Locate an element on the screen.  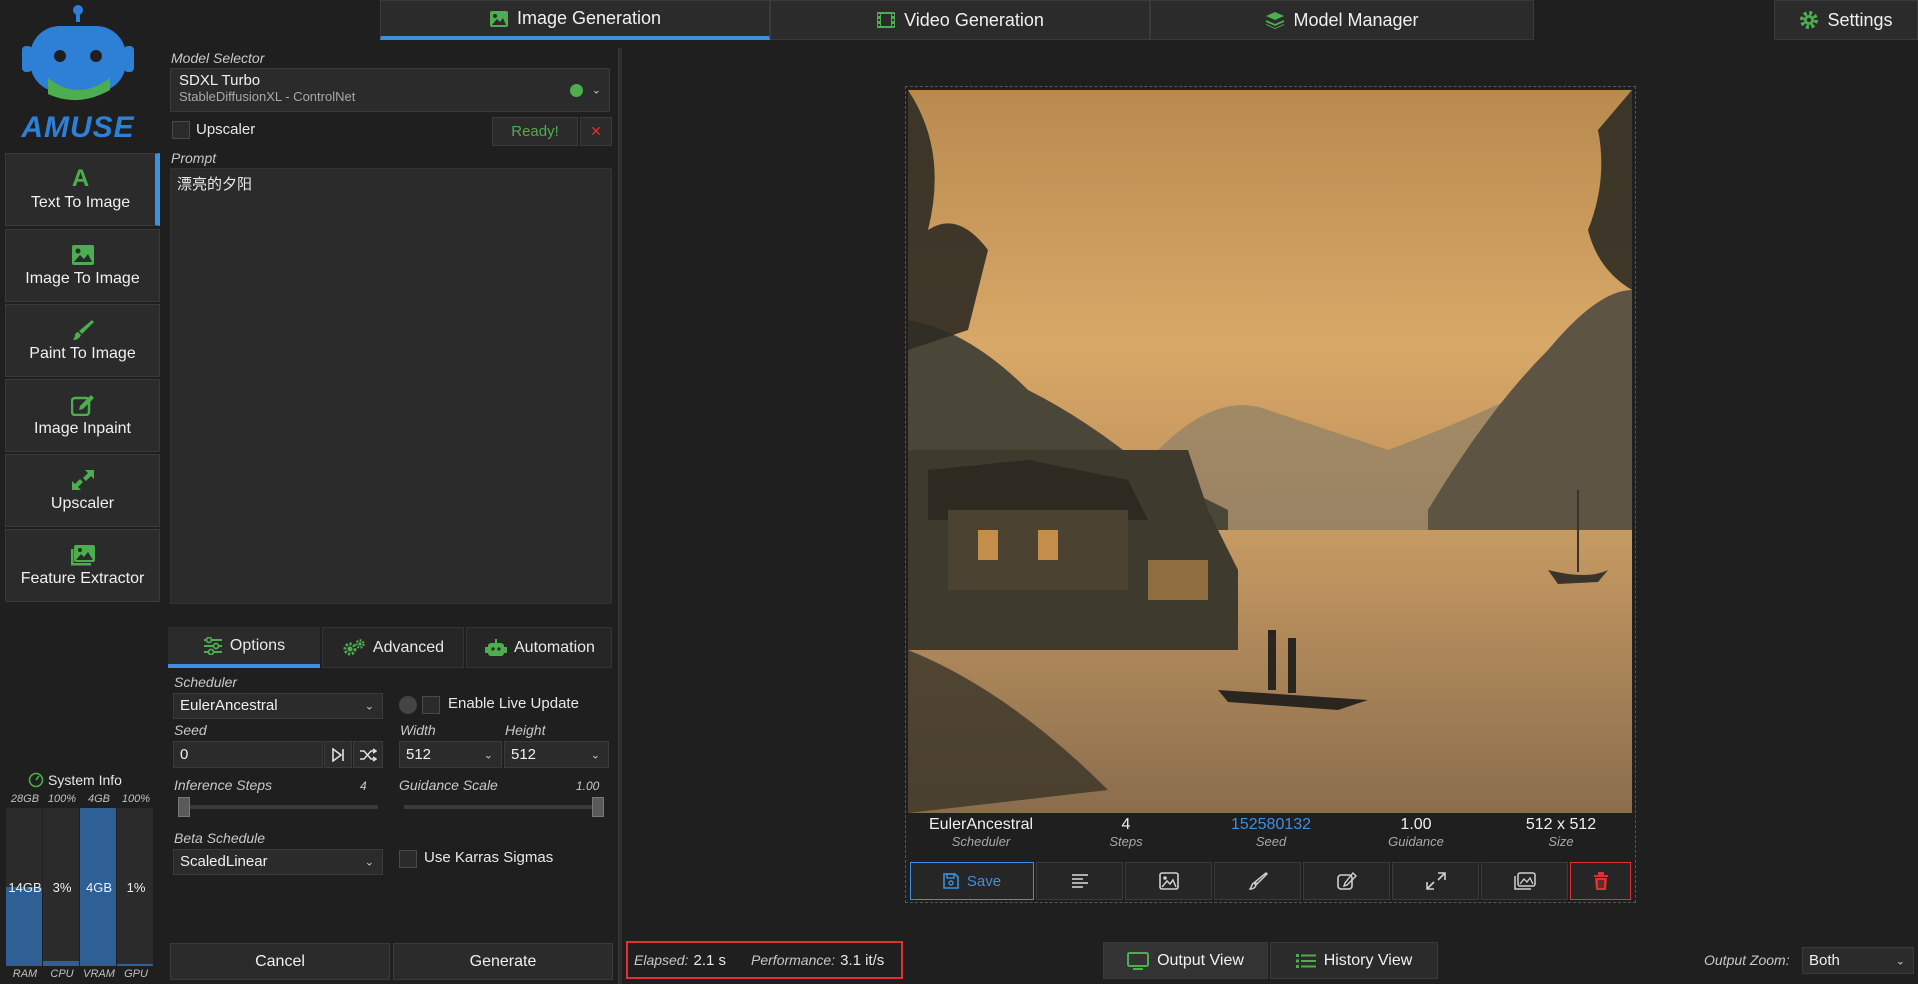
sidebar-item-paint-to-image: Paint To Image is located at coordinates (82, 340).